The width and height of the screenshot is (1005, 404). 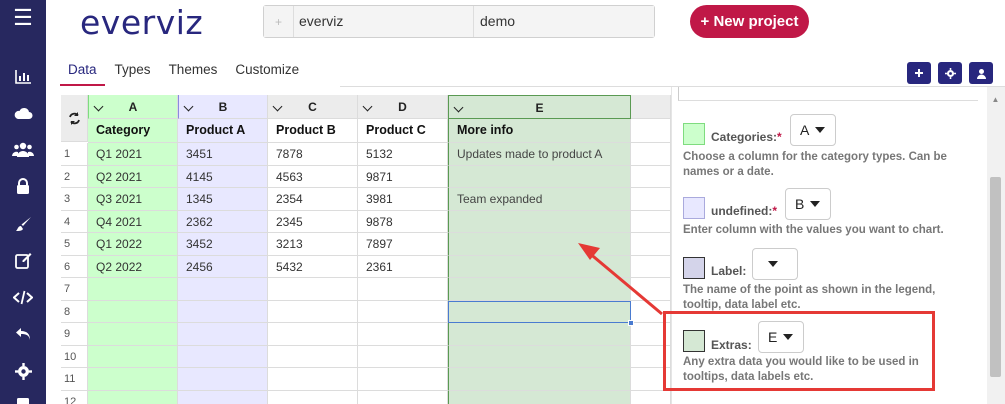 I want to click on header-cell: Product A, so click(x=223, y=131).